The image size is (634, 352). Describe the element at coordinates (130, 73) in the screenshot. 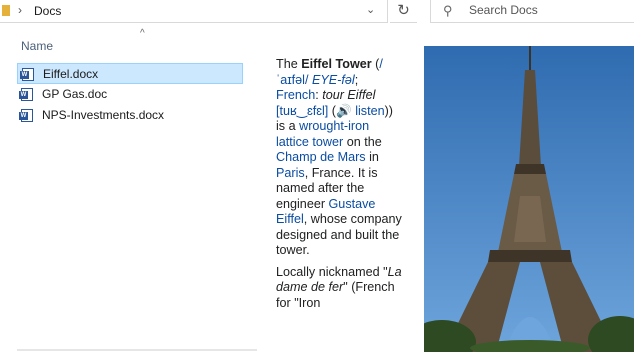

I see `file-row-eiffel: W Eiffel.docx` at that location.